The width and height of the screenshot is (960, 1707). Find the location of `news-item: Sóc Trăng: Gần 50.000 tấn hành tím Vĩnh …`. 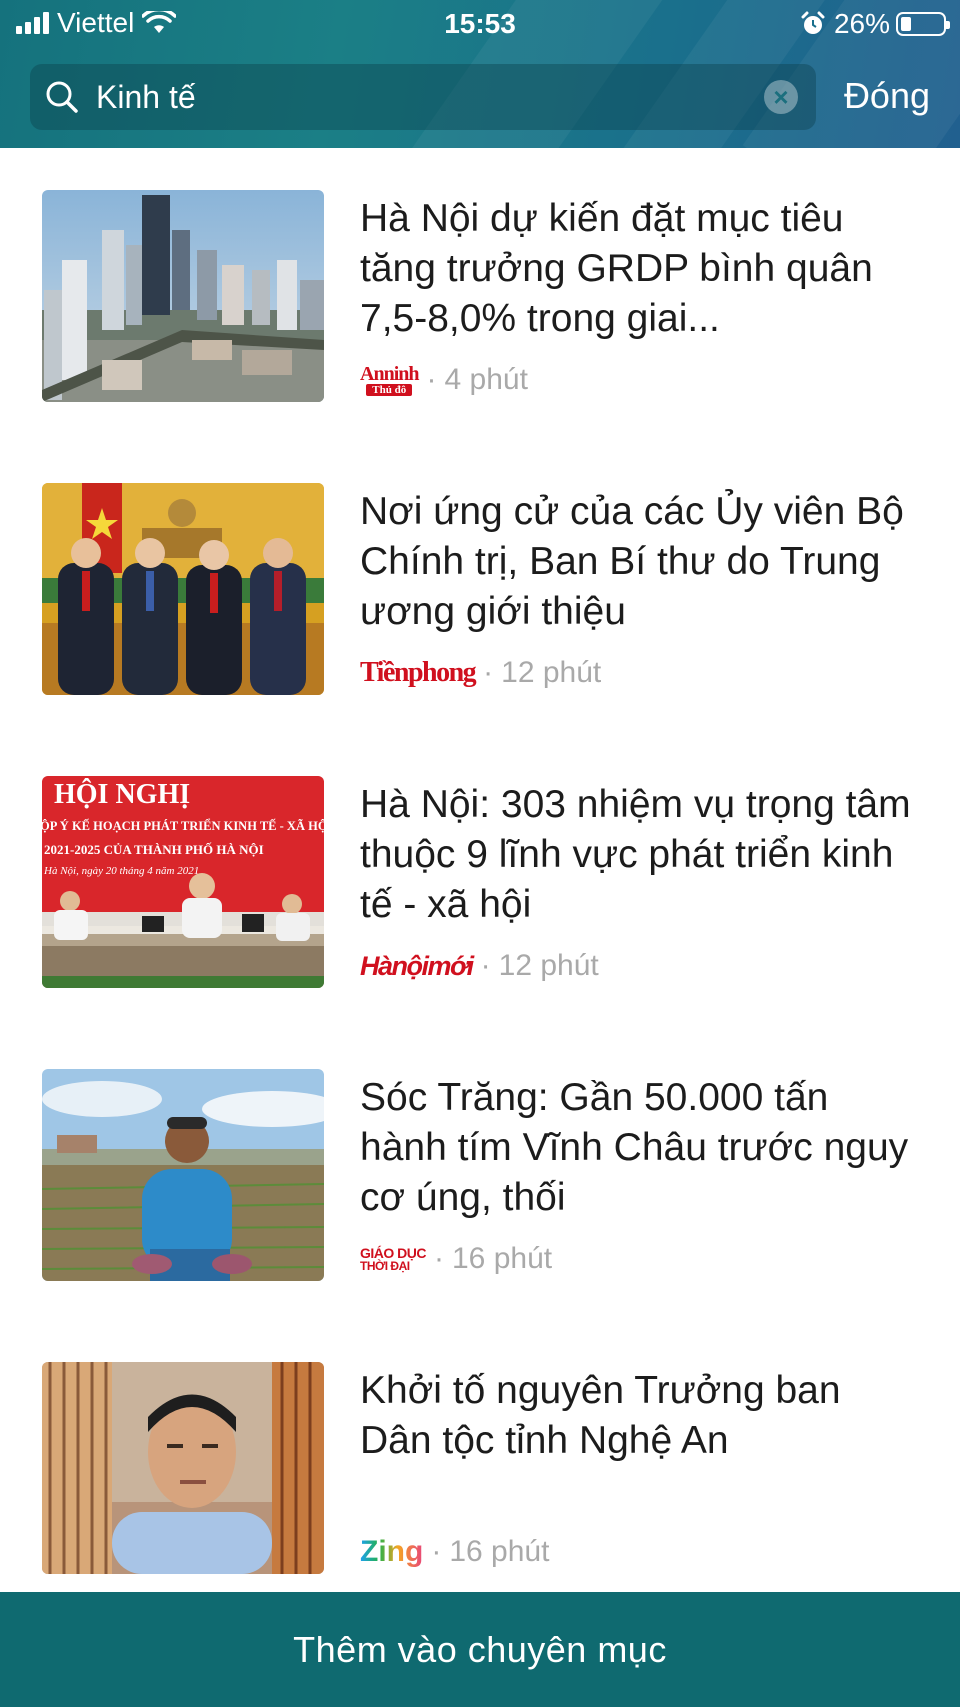

news-item: Sóc Trăng: Gần 50.000 tấn hành tím Vĩnh … is located at coordinates (480, 1184).